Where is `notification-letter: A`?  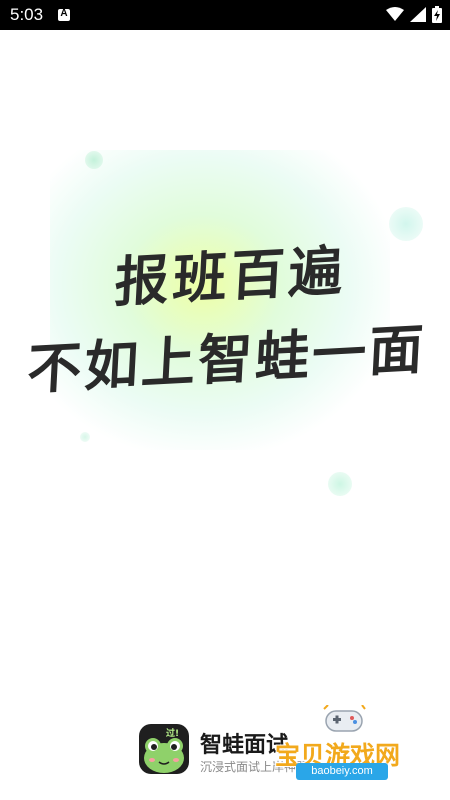 notification-letter: A is located at coordinates (64, 13).